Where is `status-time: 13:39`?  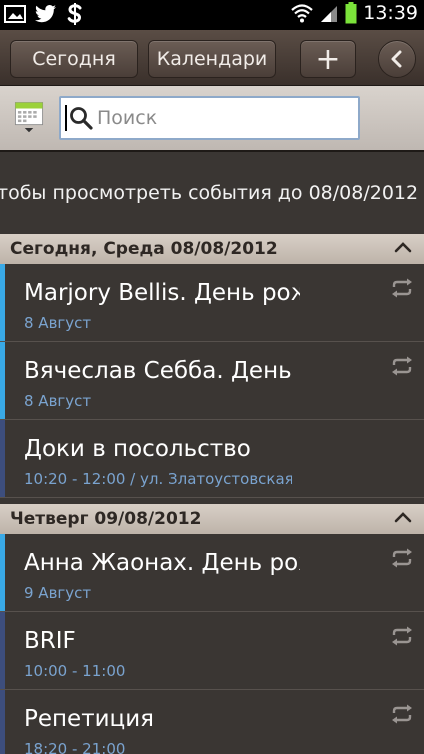
status-time: 13:39 is located at coordinates (390, 13).